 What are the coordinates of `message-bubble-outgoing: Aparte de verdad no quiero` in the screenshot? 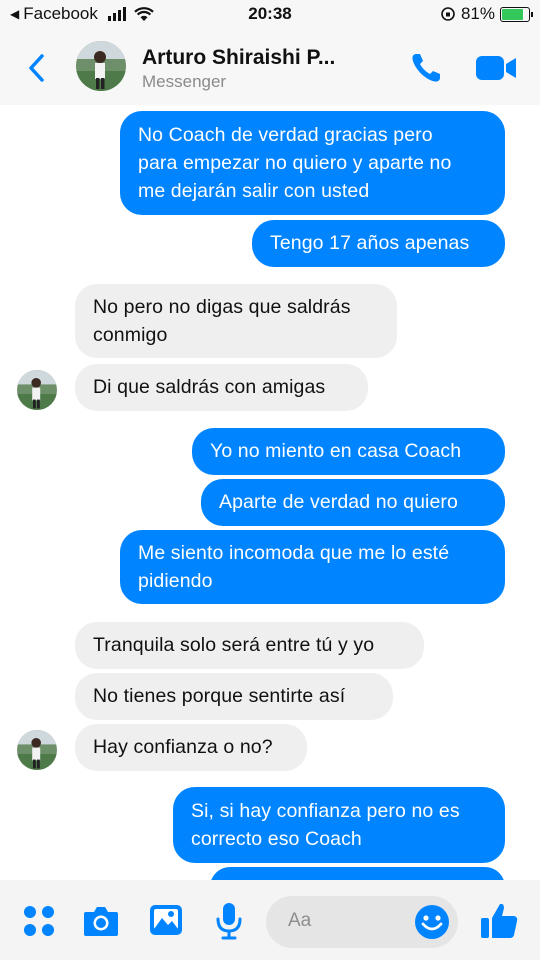 It's located at (353, 502).